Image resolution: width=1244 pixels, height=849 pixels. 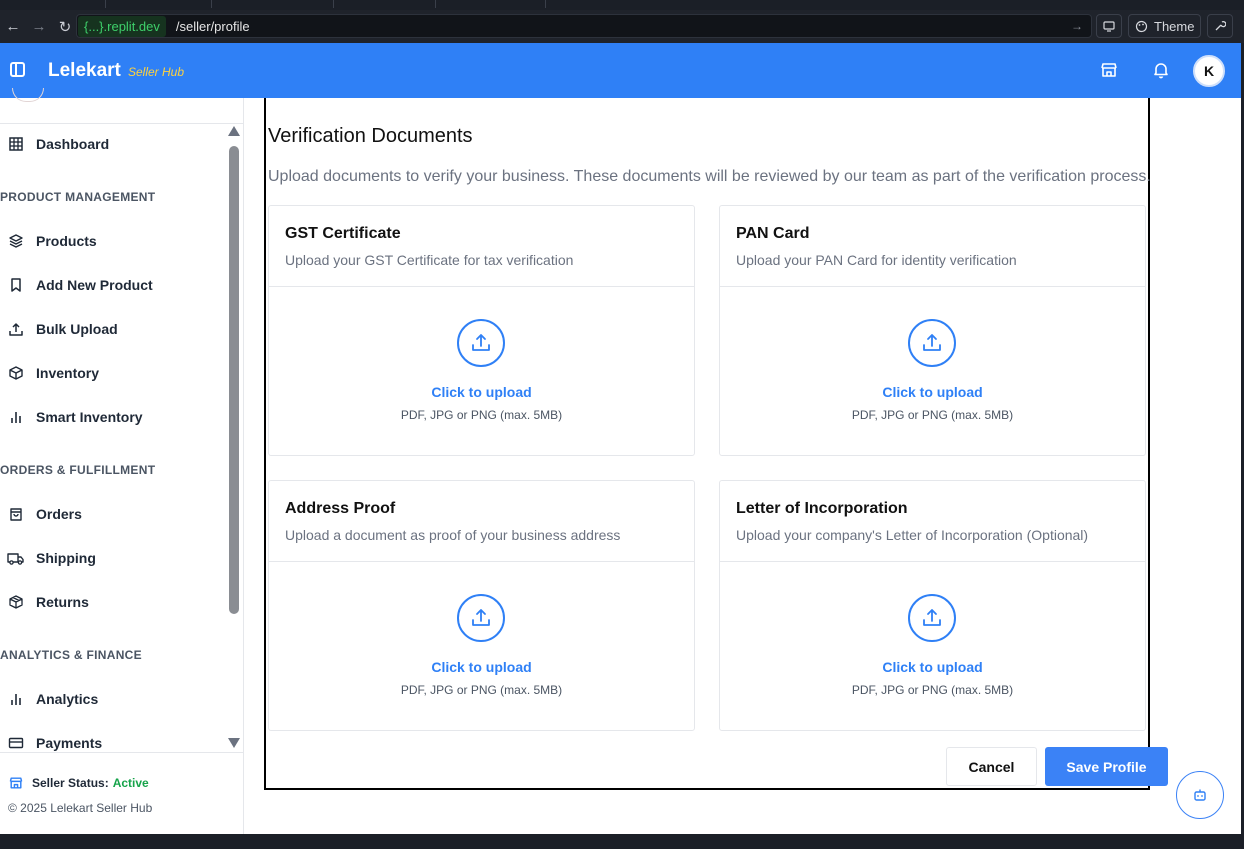 What do you see at coordinates (1106, 766) in the screenshot?
I see `save-profile-button: Save Profile` at bounding box center [1106, 766].